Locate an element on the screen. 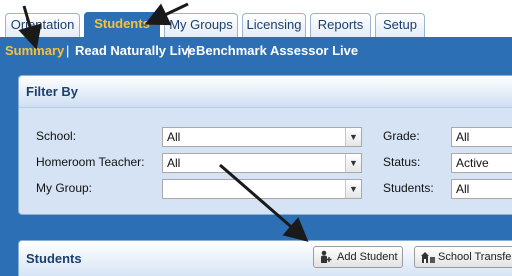 This screenshot has height=276, width=512. students-select: All is located at coordinates (481, 189).